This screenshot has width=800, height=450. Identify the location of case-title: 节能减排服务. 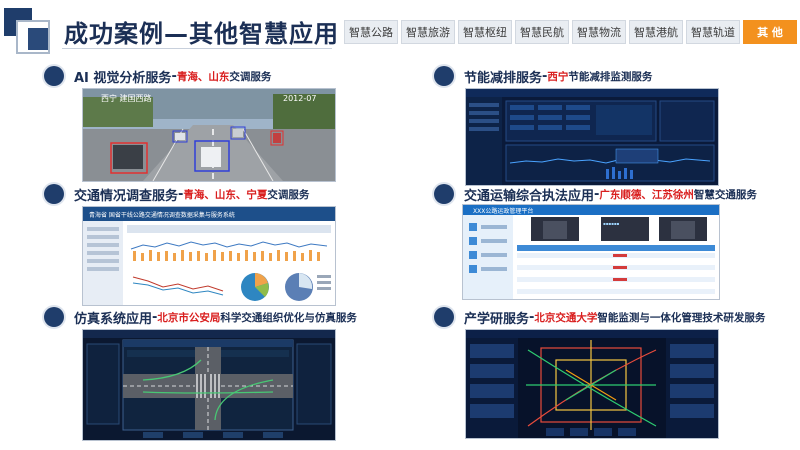
(503, 78).